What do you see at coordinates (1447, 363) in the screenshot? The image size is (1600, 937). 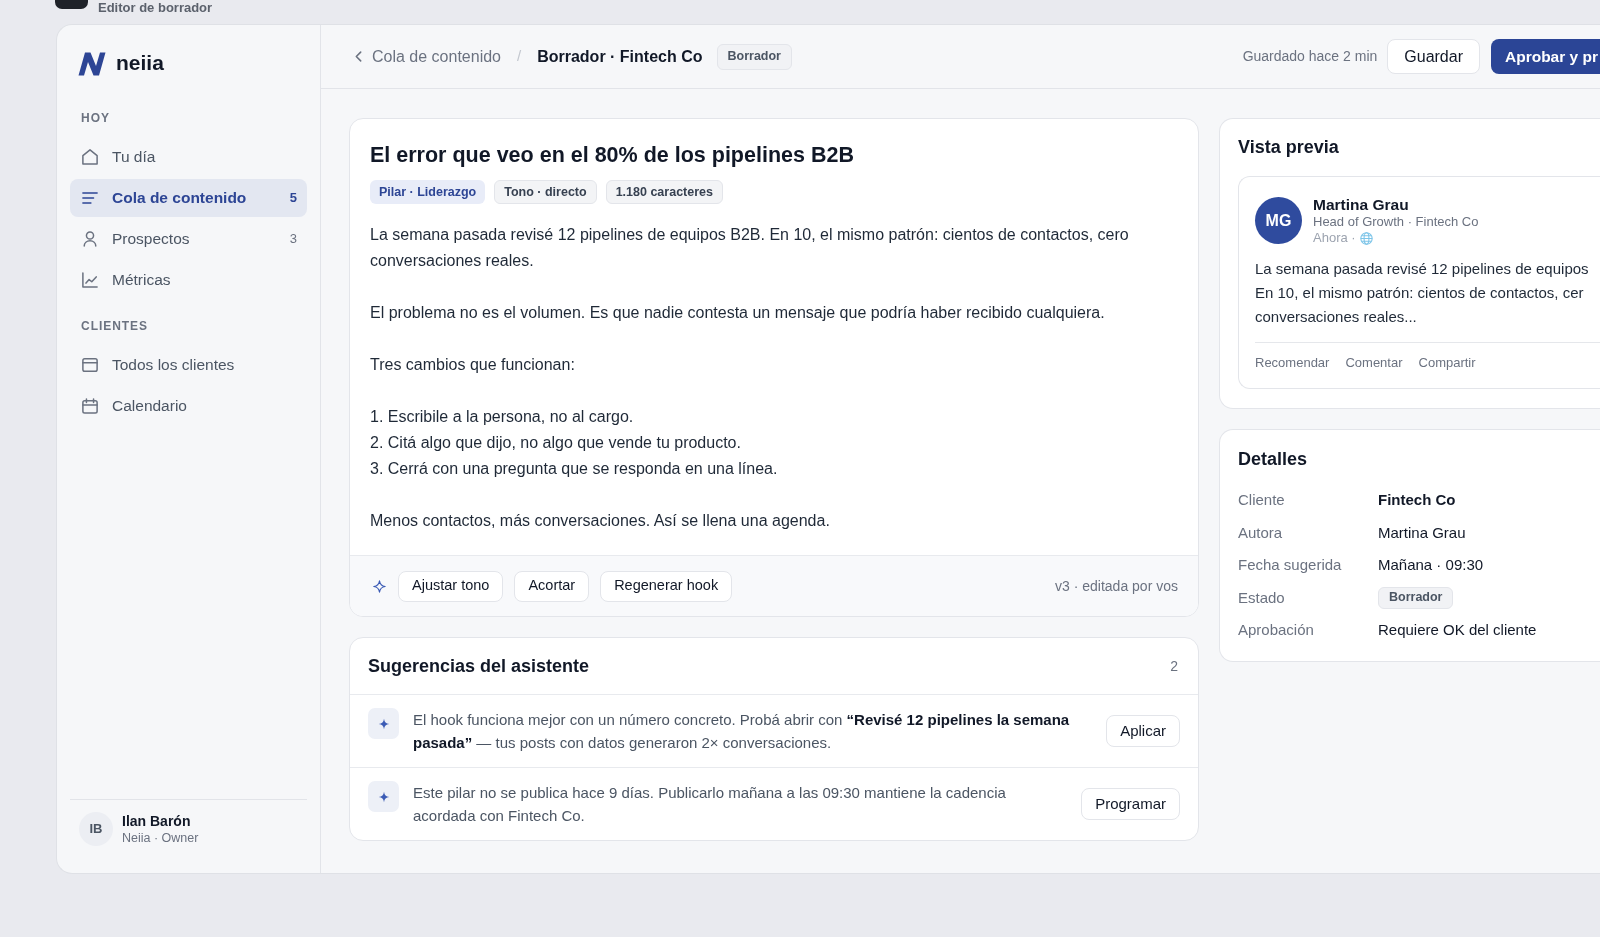 I see `post-action-link: Compartir` at bounding box center [1447, 363].